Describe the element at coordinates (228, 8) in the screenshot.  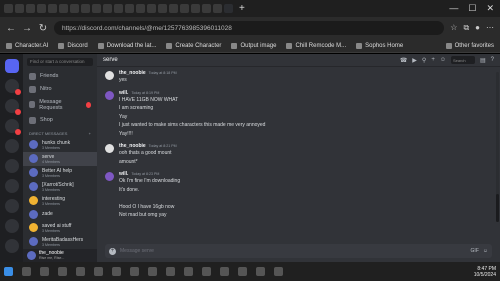
I see `browser-tab-active` at that location.